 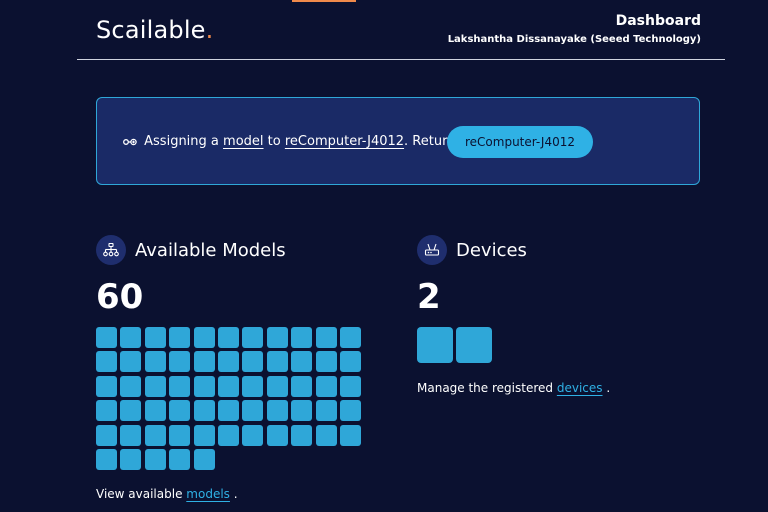 I want to click on models-count: 60, so click(x=120, y=297).